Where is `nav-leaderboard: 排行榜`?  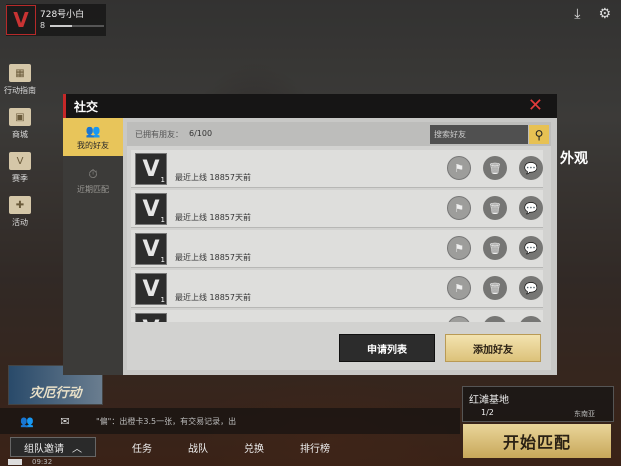
nav-leaderboard: 排行榜 is located at coordinates (315, 447).